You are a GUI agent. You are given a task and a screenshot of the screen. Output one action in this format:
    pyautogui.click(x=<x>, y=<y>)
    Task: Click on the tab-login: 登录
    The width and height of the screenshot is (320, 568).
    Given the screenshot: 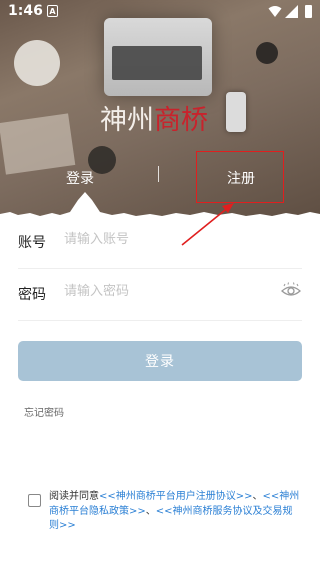 What is the action you would take?
    pyautogui.click(x=80, y=178)
    